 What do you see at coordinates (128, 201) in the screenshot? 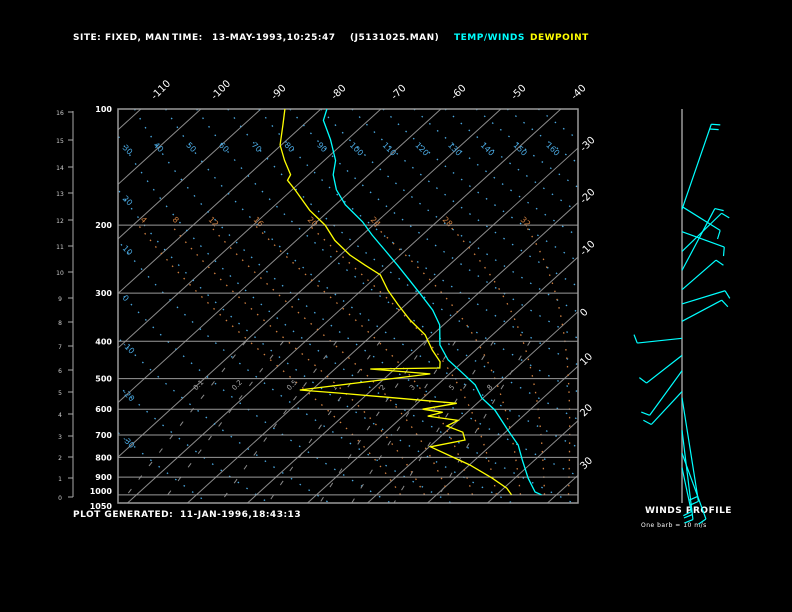
I see `dry-adiabat-label: 20` at bounding box center [128, 201].